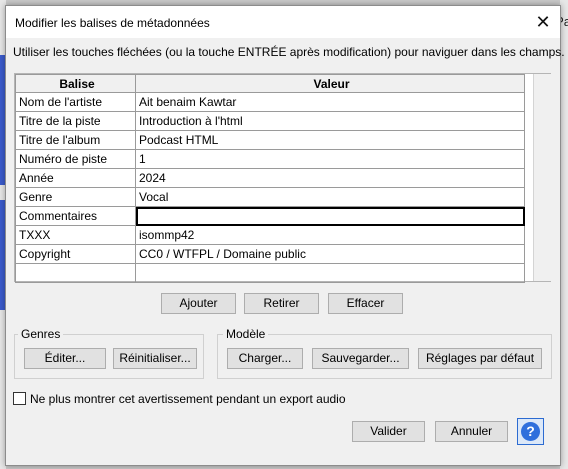 The width and height of the screenshot is (568, 469). I want to click on table-row: Commentaires, so click(270, 216).